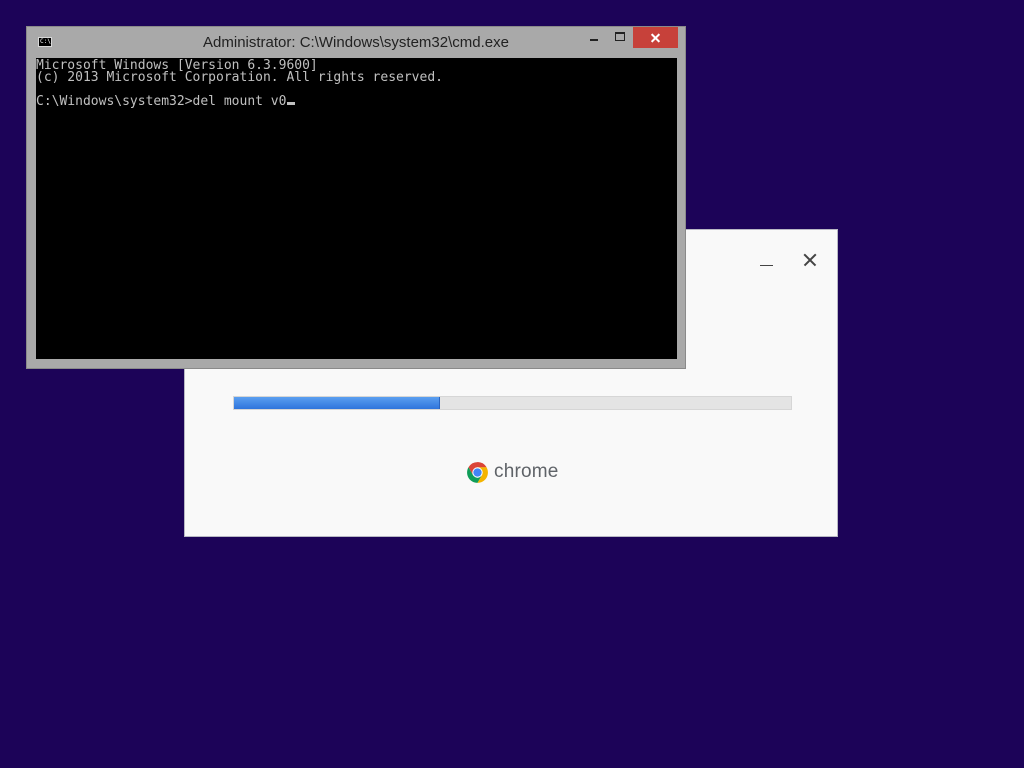 Image resolution: width=1024 pixels, height=768 pixels. What do you see at coordinates (526, 471) in the screenshot?
I see `chrome-wordmark: chrome` at bounding box center [526, 471].